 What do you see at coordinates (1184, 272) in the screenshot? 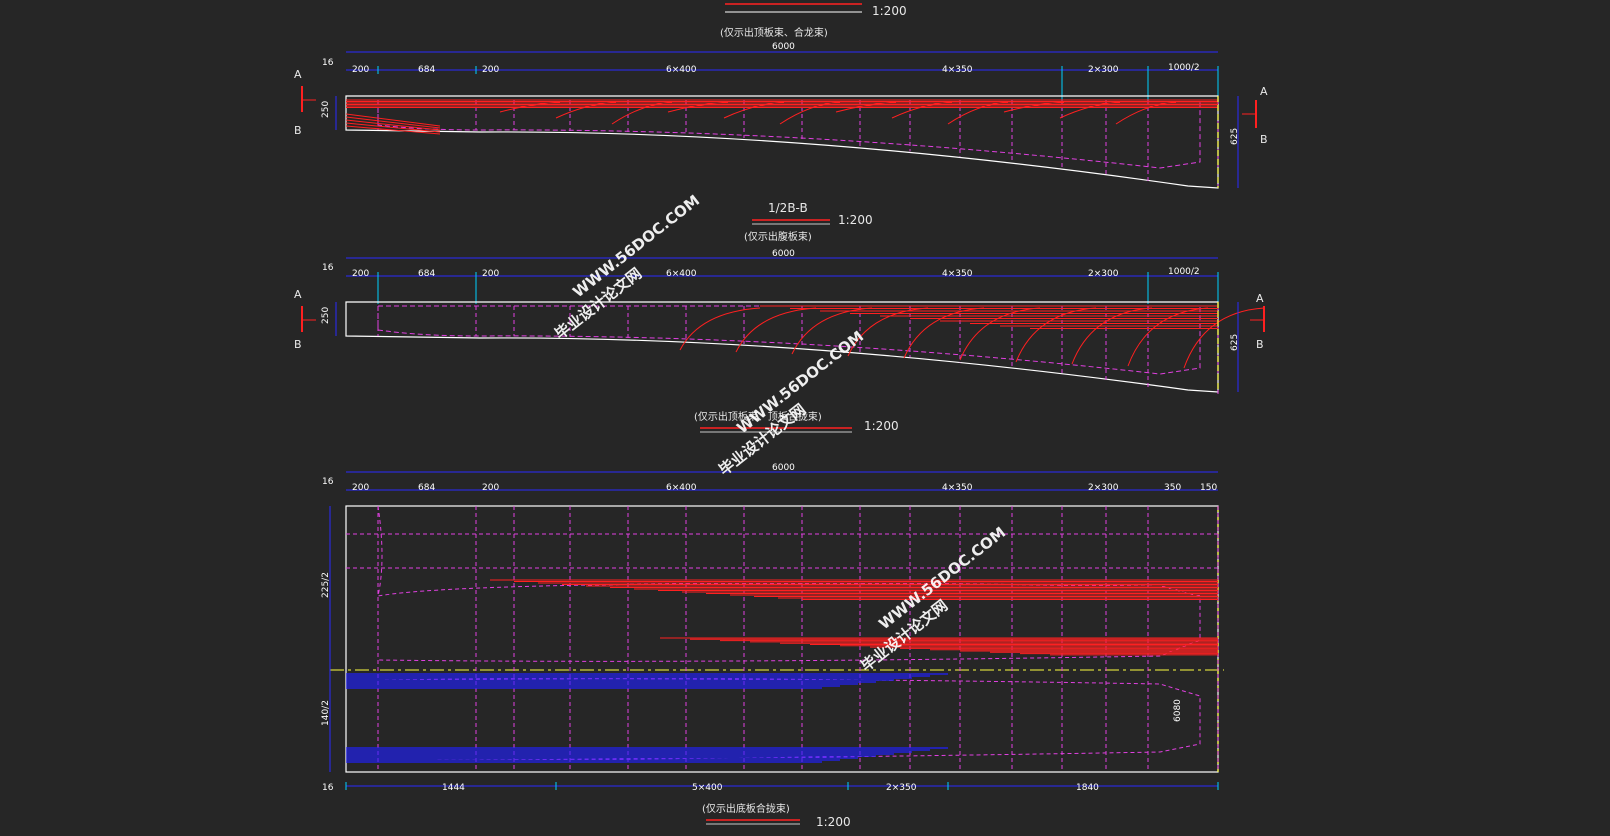
I see `view2-dim-1000-2: 1000/2` at bounding box center [1184, 272].